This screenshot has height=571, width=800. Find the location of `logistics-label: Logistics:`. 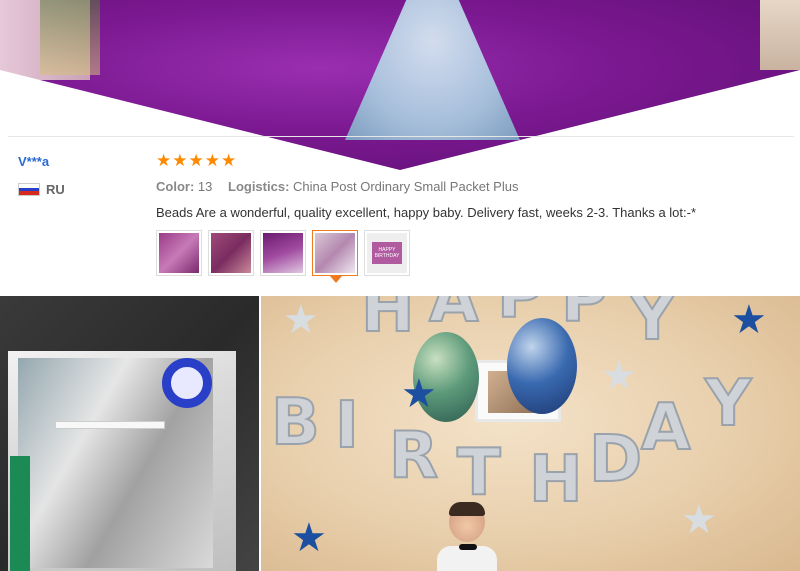

logistics-label: Logistics: is located at coordinates (259, 186).